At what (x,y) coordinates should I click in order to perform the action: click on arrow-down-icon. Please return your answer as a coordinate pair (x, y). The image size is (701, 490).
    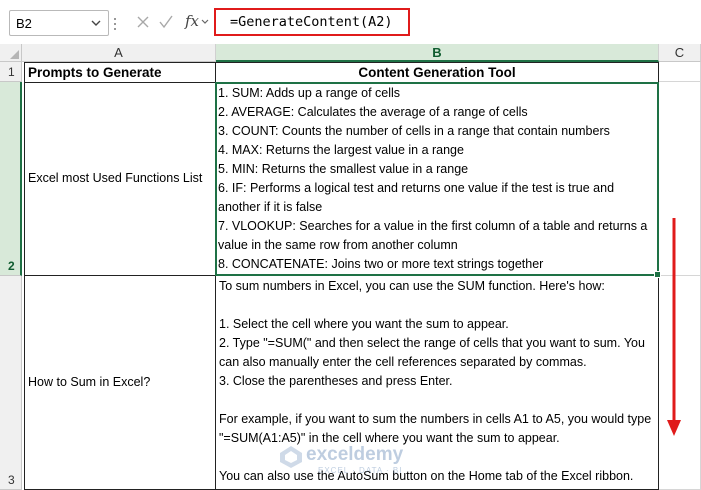
    Looking at the image, I should click on (674, 327).